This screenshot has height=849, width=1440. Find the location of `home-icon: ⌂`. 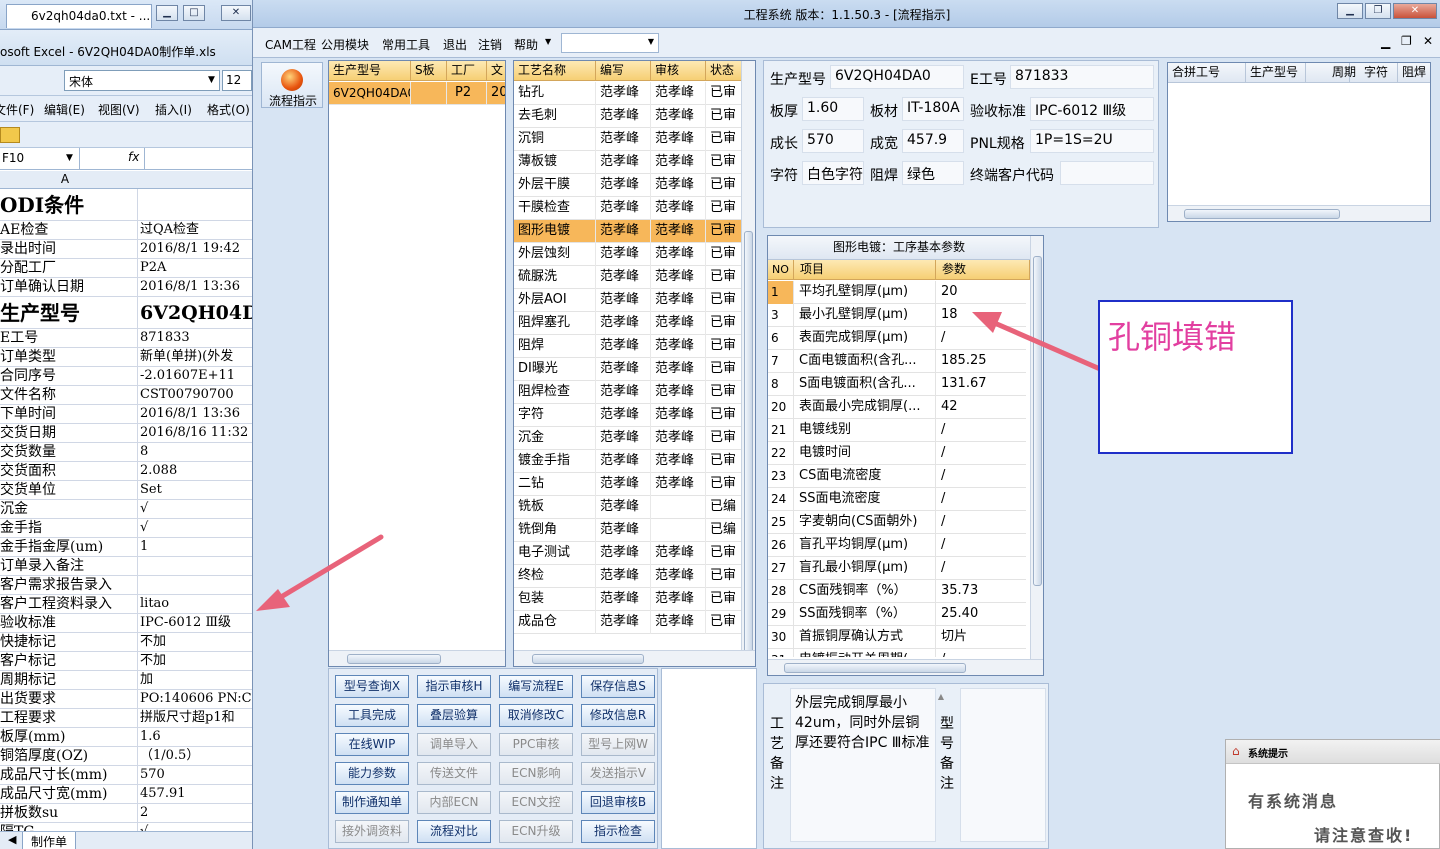

home-icon: ⌂ is located at coordinates (1236, 751).